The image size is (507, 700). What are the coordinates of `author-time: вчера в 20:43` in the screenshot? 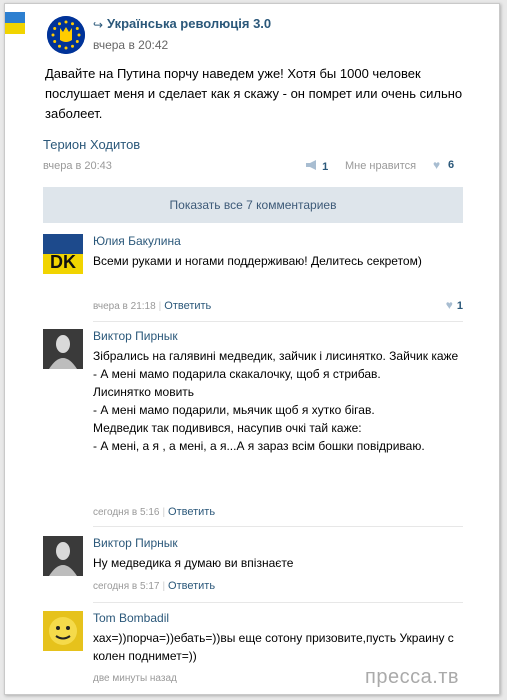 It's located at (77, 166).